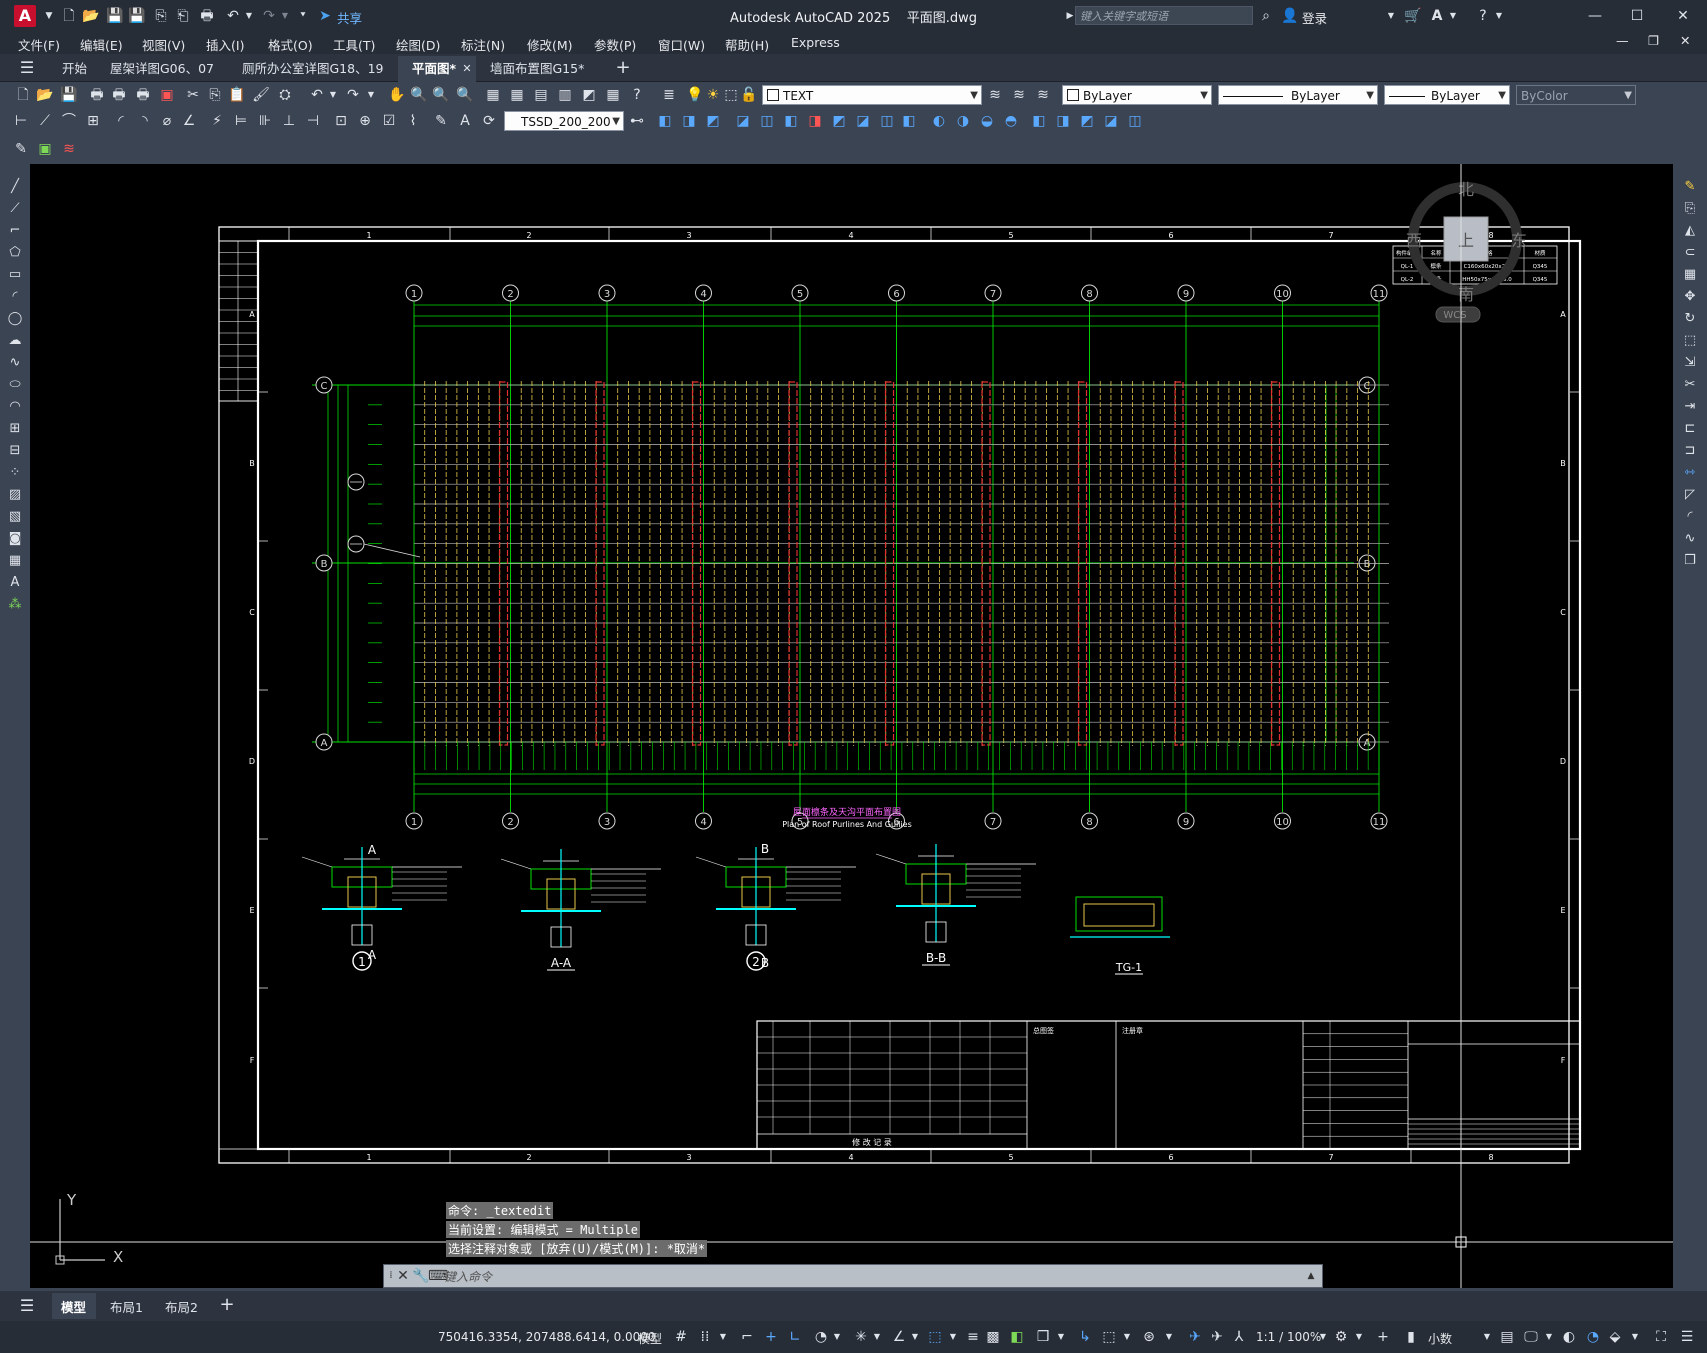  Describe the element at coordinates (743, 121) in the screenshot. I see `extrude-icon: ◪` at that location.